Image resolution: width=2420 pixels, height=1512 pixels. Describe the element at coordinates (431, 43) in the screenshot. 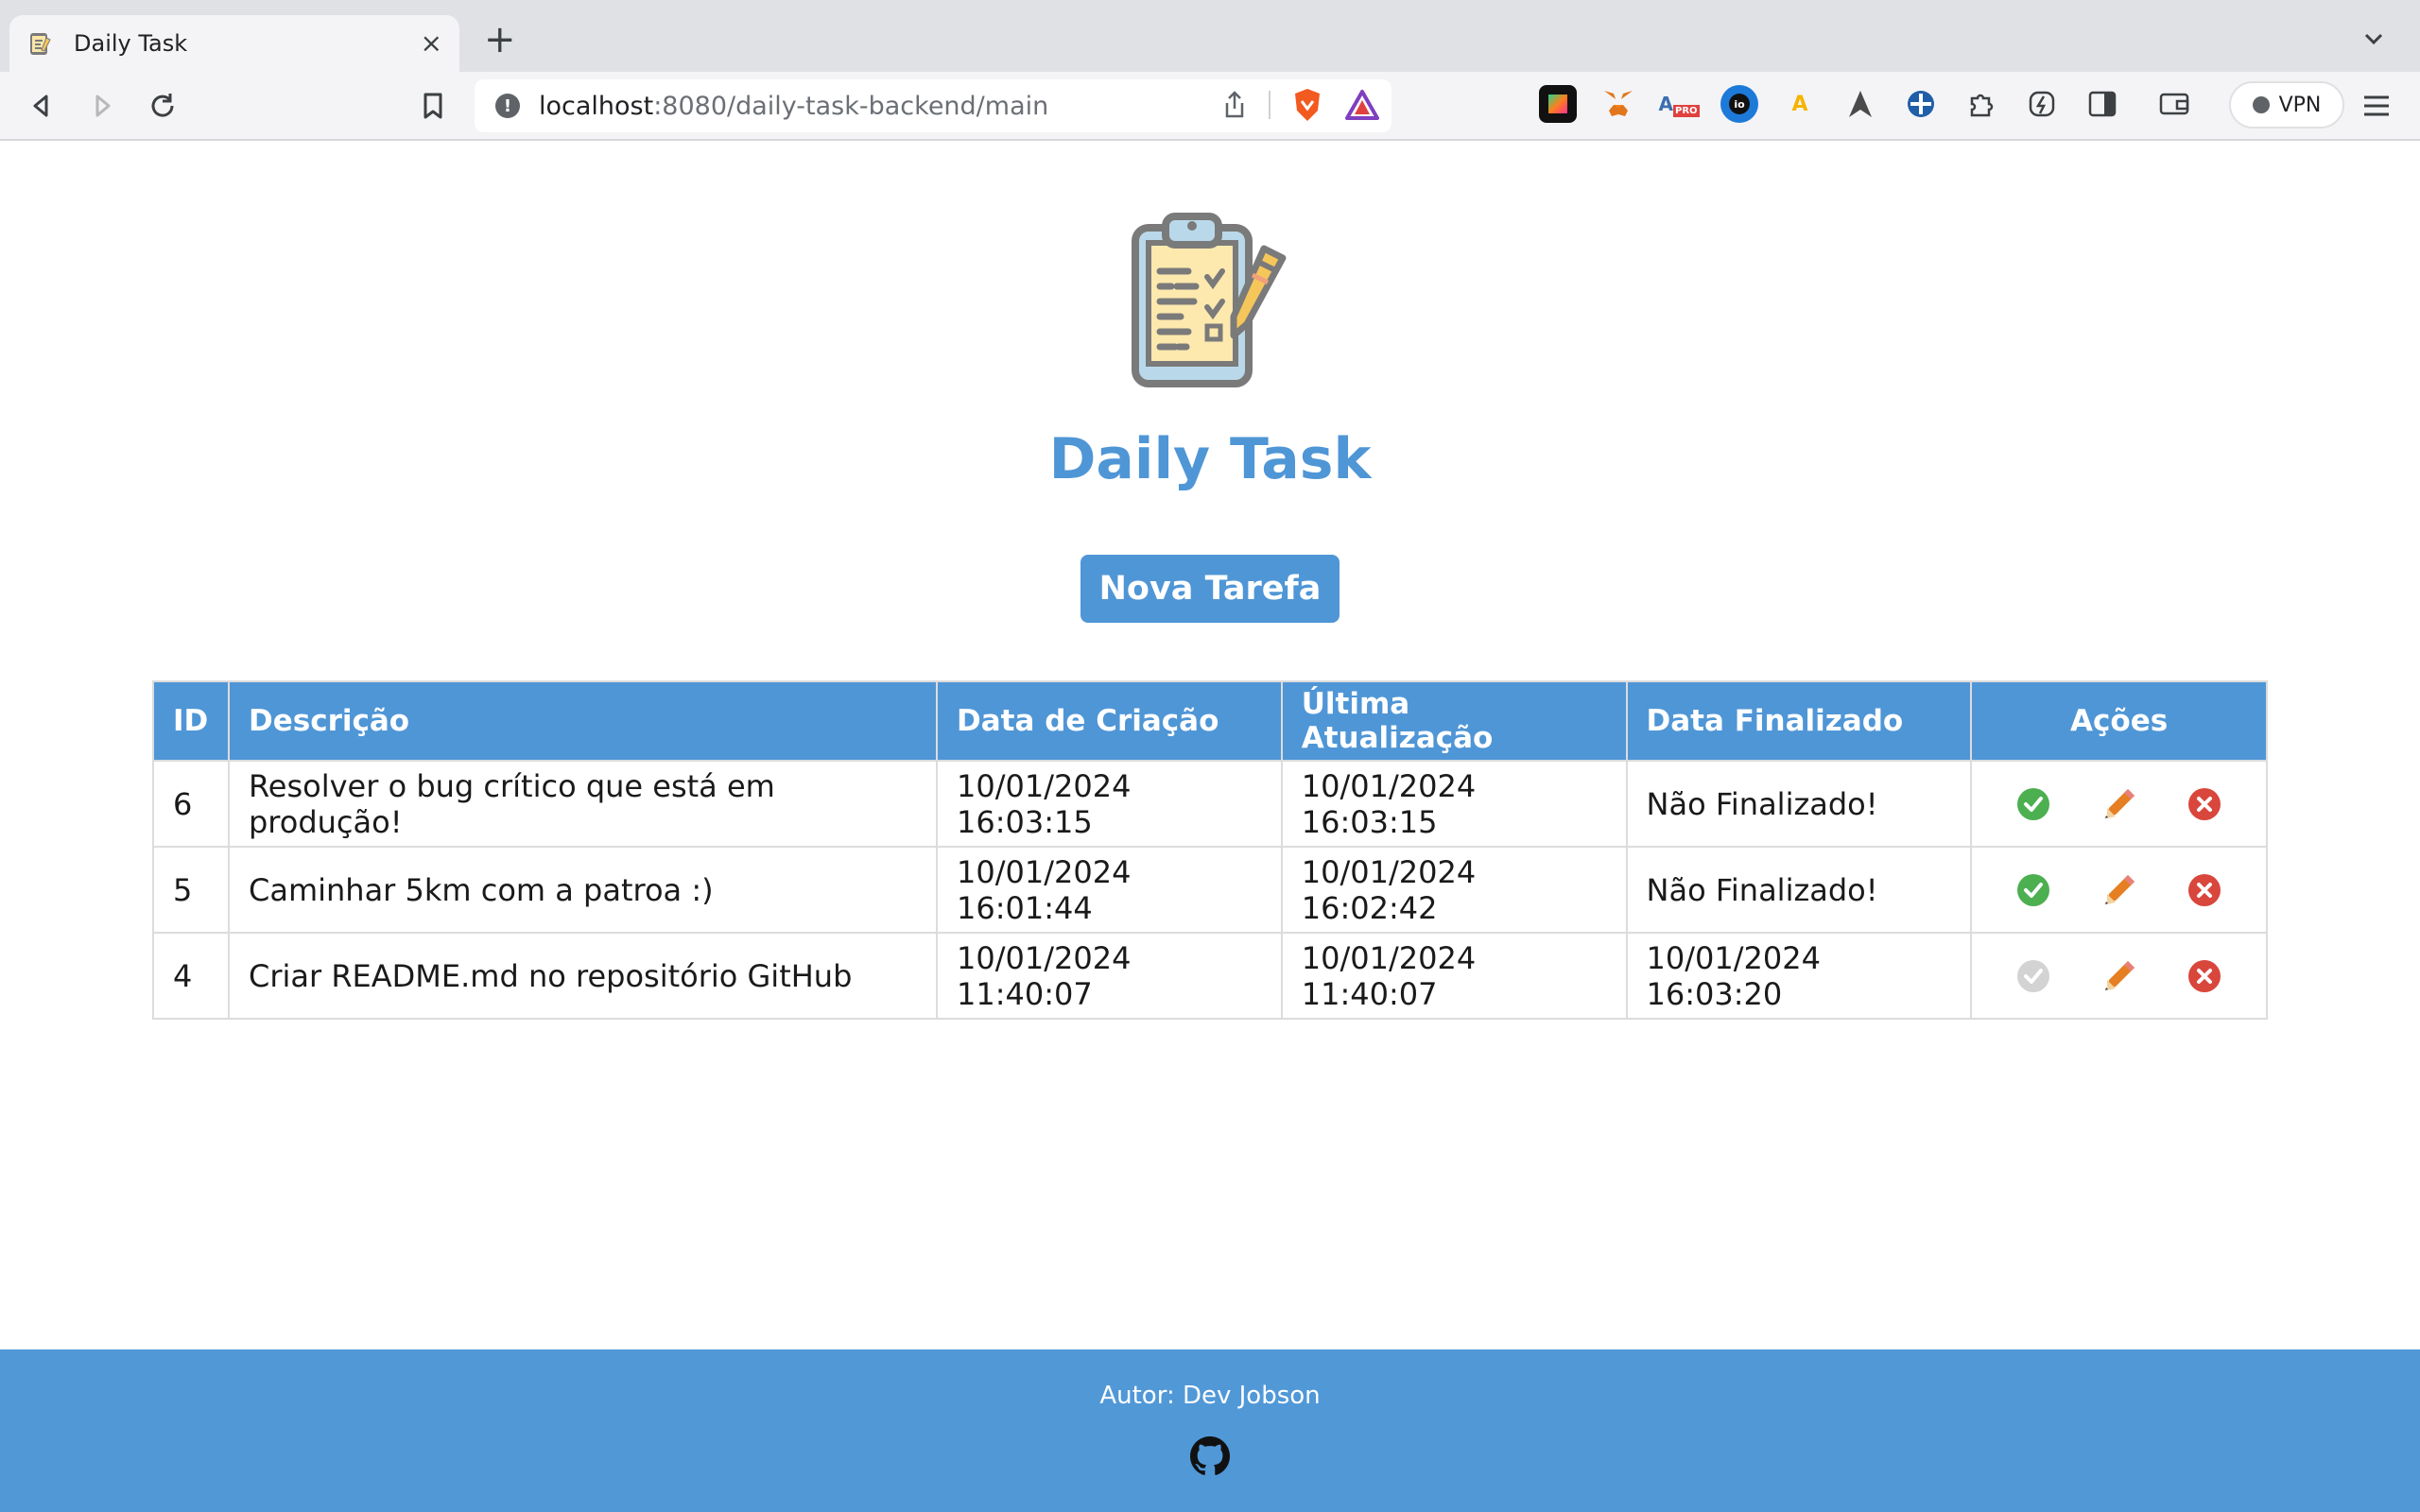

I see `tab-close-icon: ×` at that location.